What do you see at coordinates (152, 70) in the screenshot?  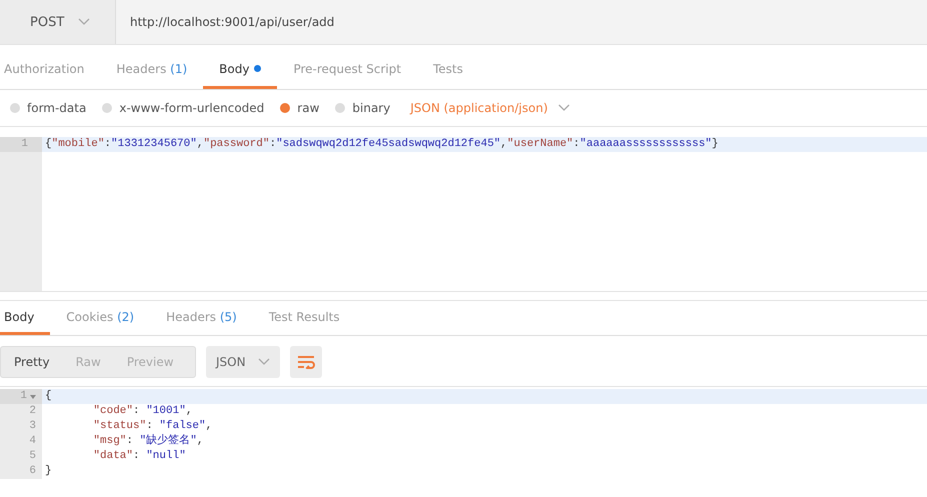 I see `tab: Headers (1)` at bounding box center [152, 70].